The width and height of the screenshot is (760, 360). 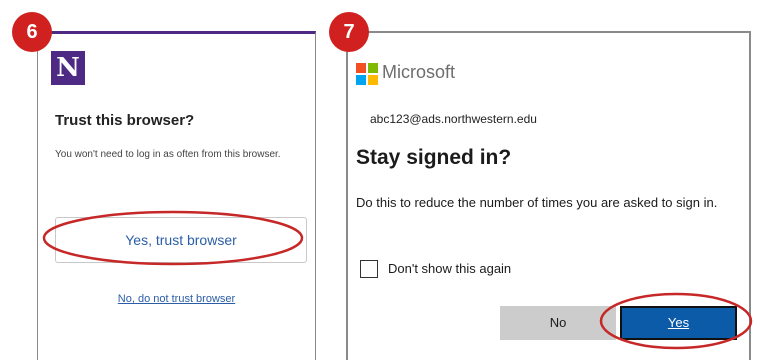 I want to click on no-do-not-trust-link: No, do not trust browser, so click(x=176, y=299).